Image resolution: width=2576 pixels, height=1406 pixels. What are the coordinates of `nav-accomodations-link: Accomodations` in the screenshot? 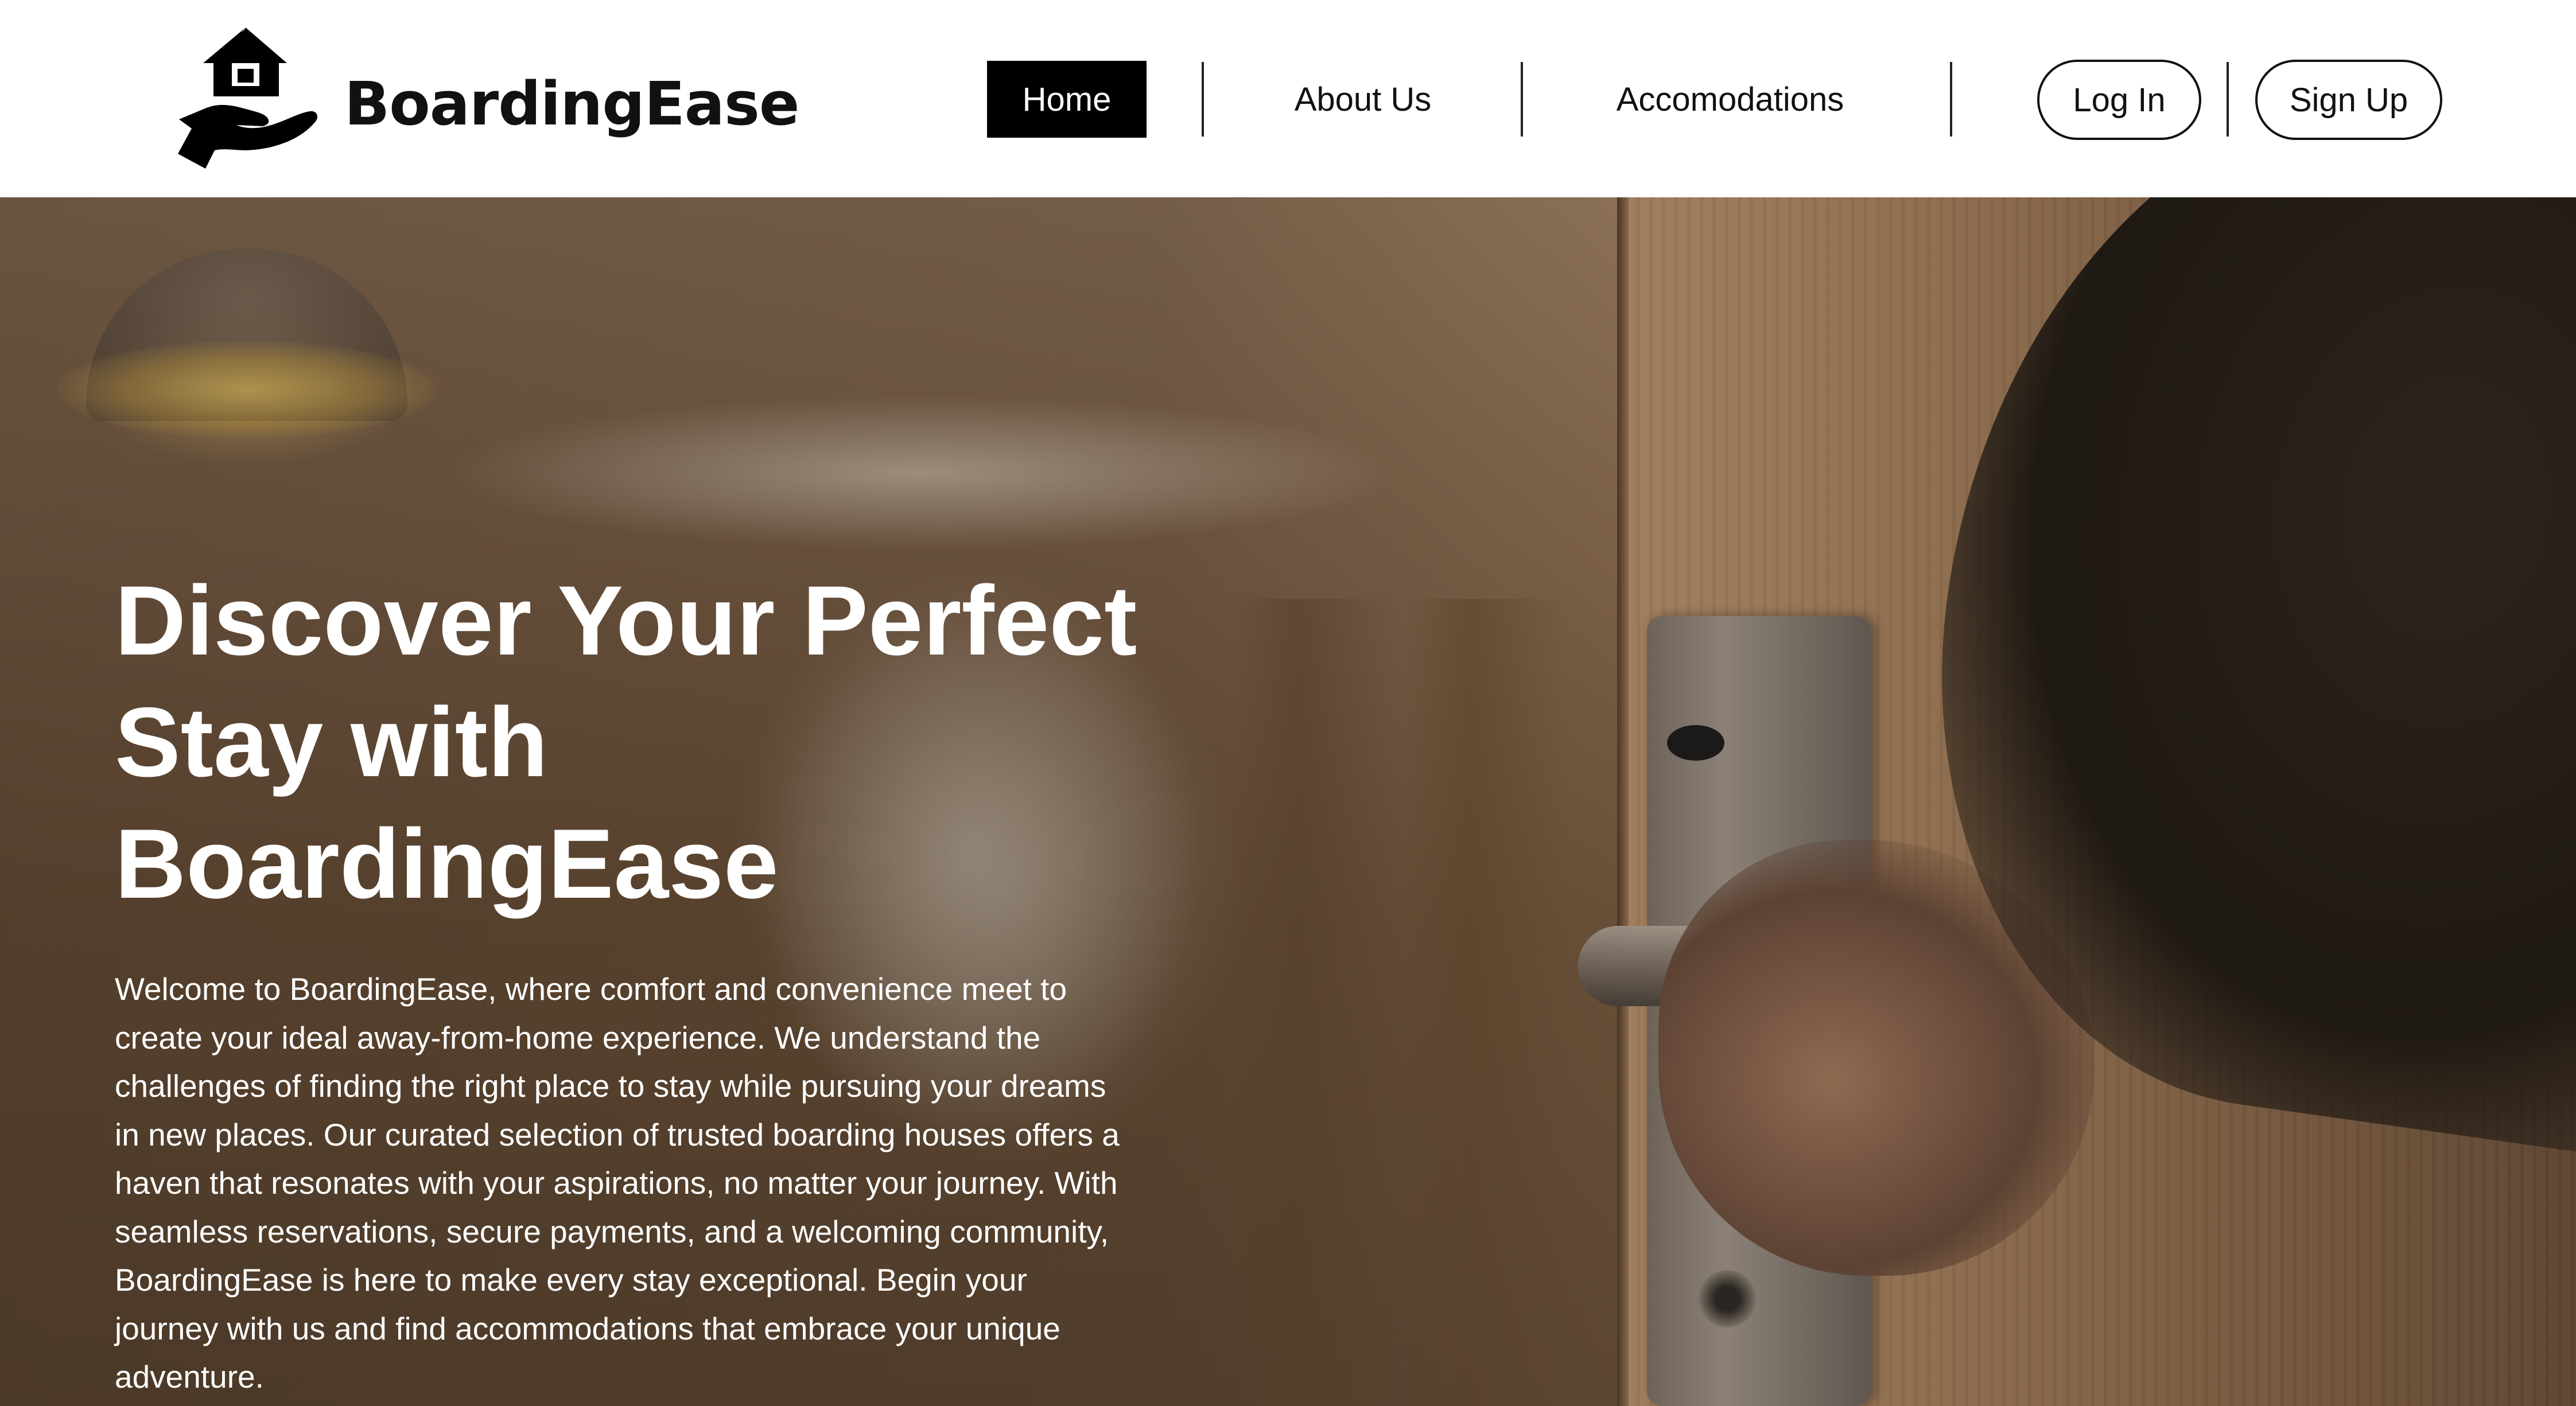 It's located at (1730, 99).